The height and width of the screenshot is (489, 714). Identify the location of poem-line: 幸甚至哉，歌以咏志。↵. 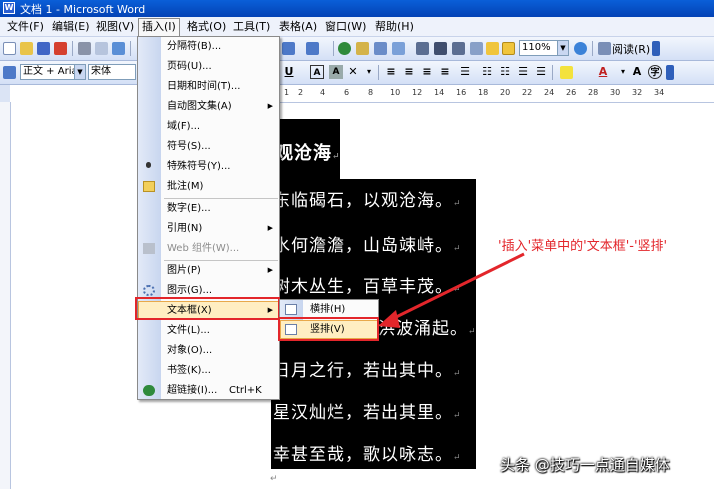
(367, 452).